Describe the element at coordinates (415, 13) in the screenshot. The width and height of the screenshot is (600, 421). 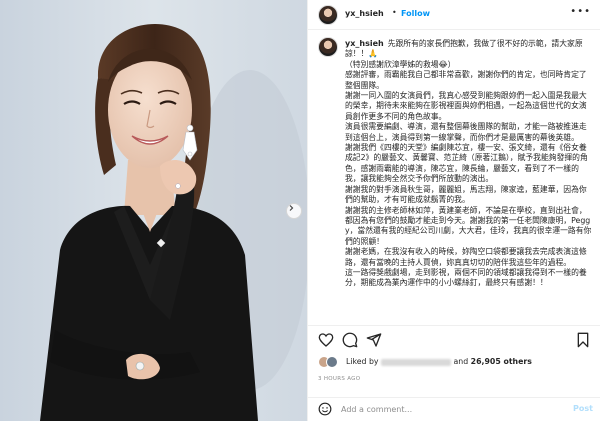
I see `follow-button: Follow` at that location.